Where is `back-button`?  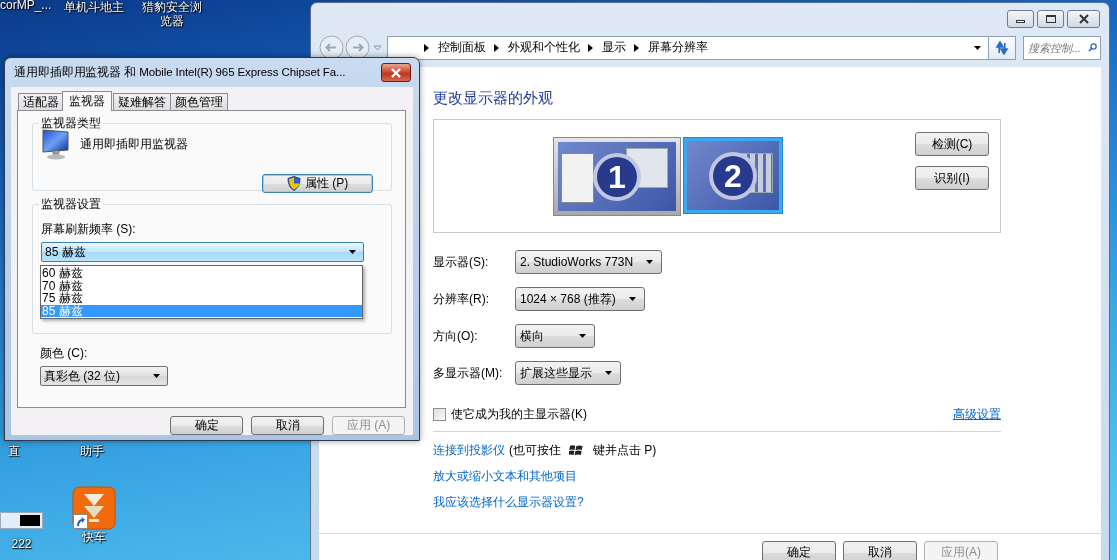 back-button is located at coordinates (331, 47).